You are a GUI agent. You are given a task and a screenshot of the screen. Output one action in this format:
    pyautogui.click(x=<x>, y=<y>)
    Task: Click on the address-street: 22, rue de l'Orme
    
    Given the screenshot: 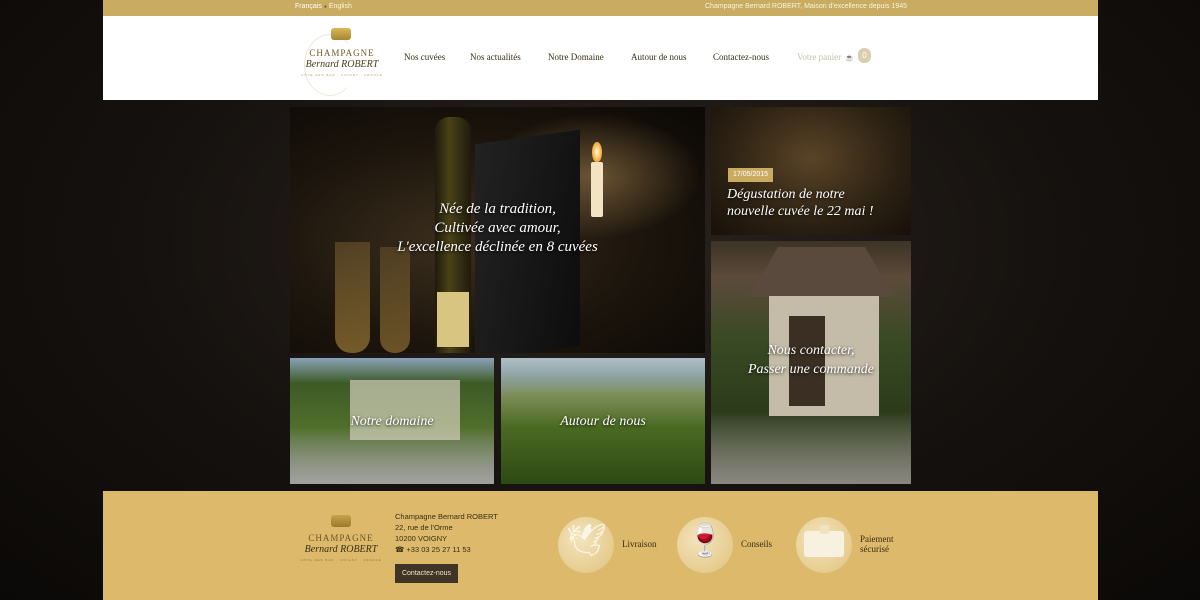 What is the action you would take?
    pyautogui.click(x=424, y=527)
    